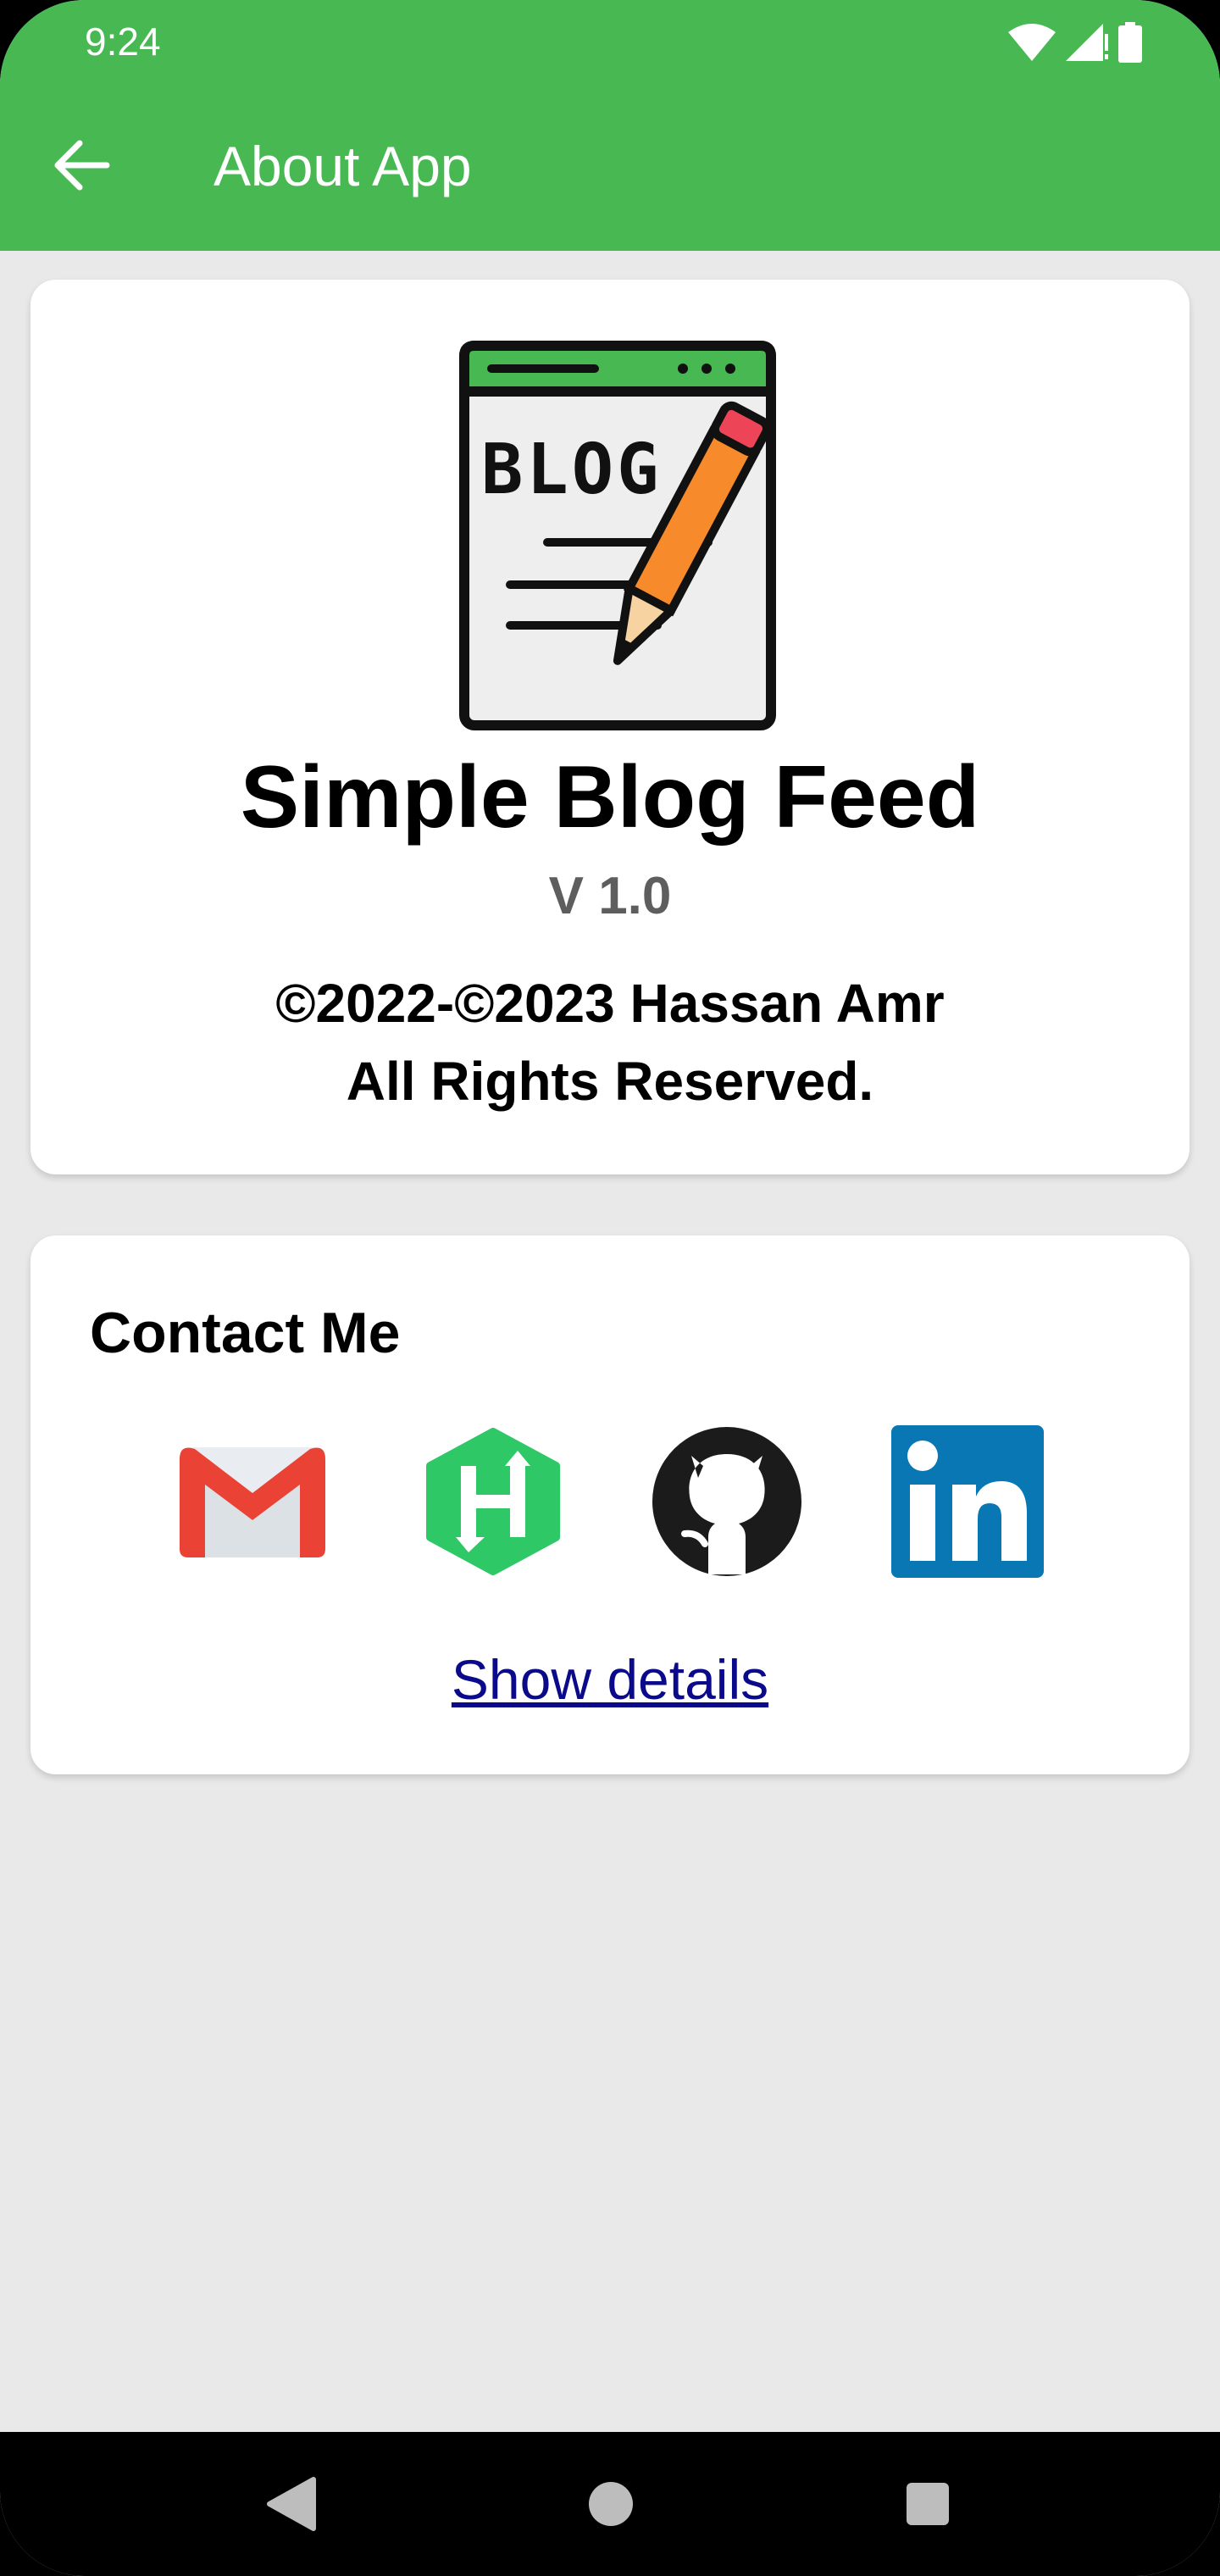 This screenshot has height=2576, width=1220. I want to click on nav-home-icon, so click(611, 2504).